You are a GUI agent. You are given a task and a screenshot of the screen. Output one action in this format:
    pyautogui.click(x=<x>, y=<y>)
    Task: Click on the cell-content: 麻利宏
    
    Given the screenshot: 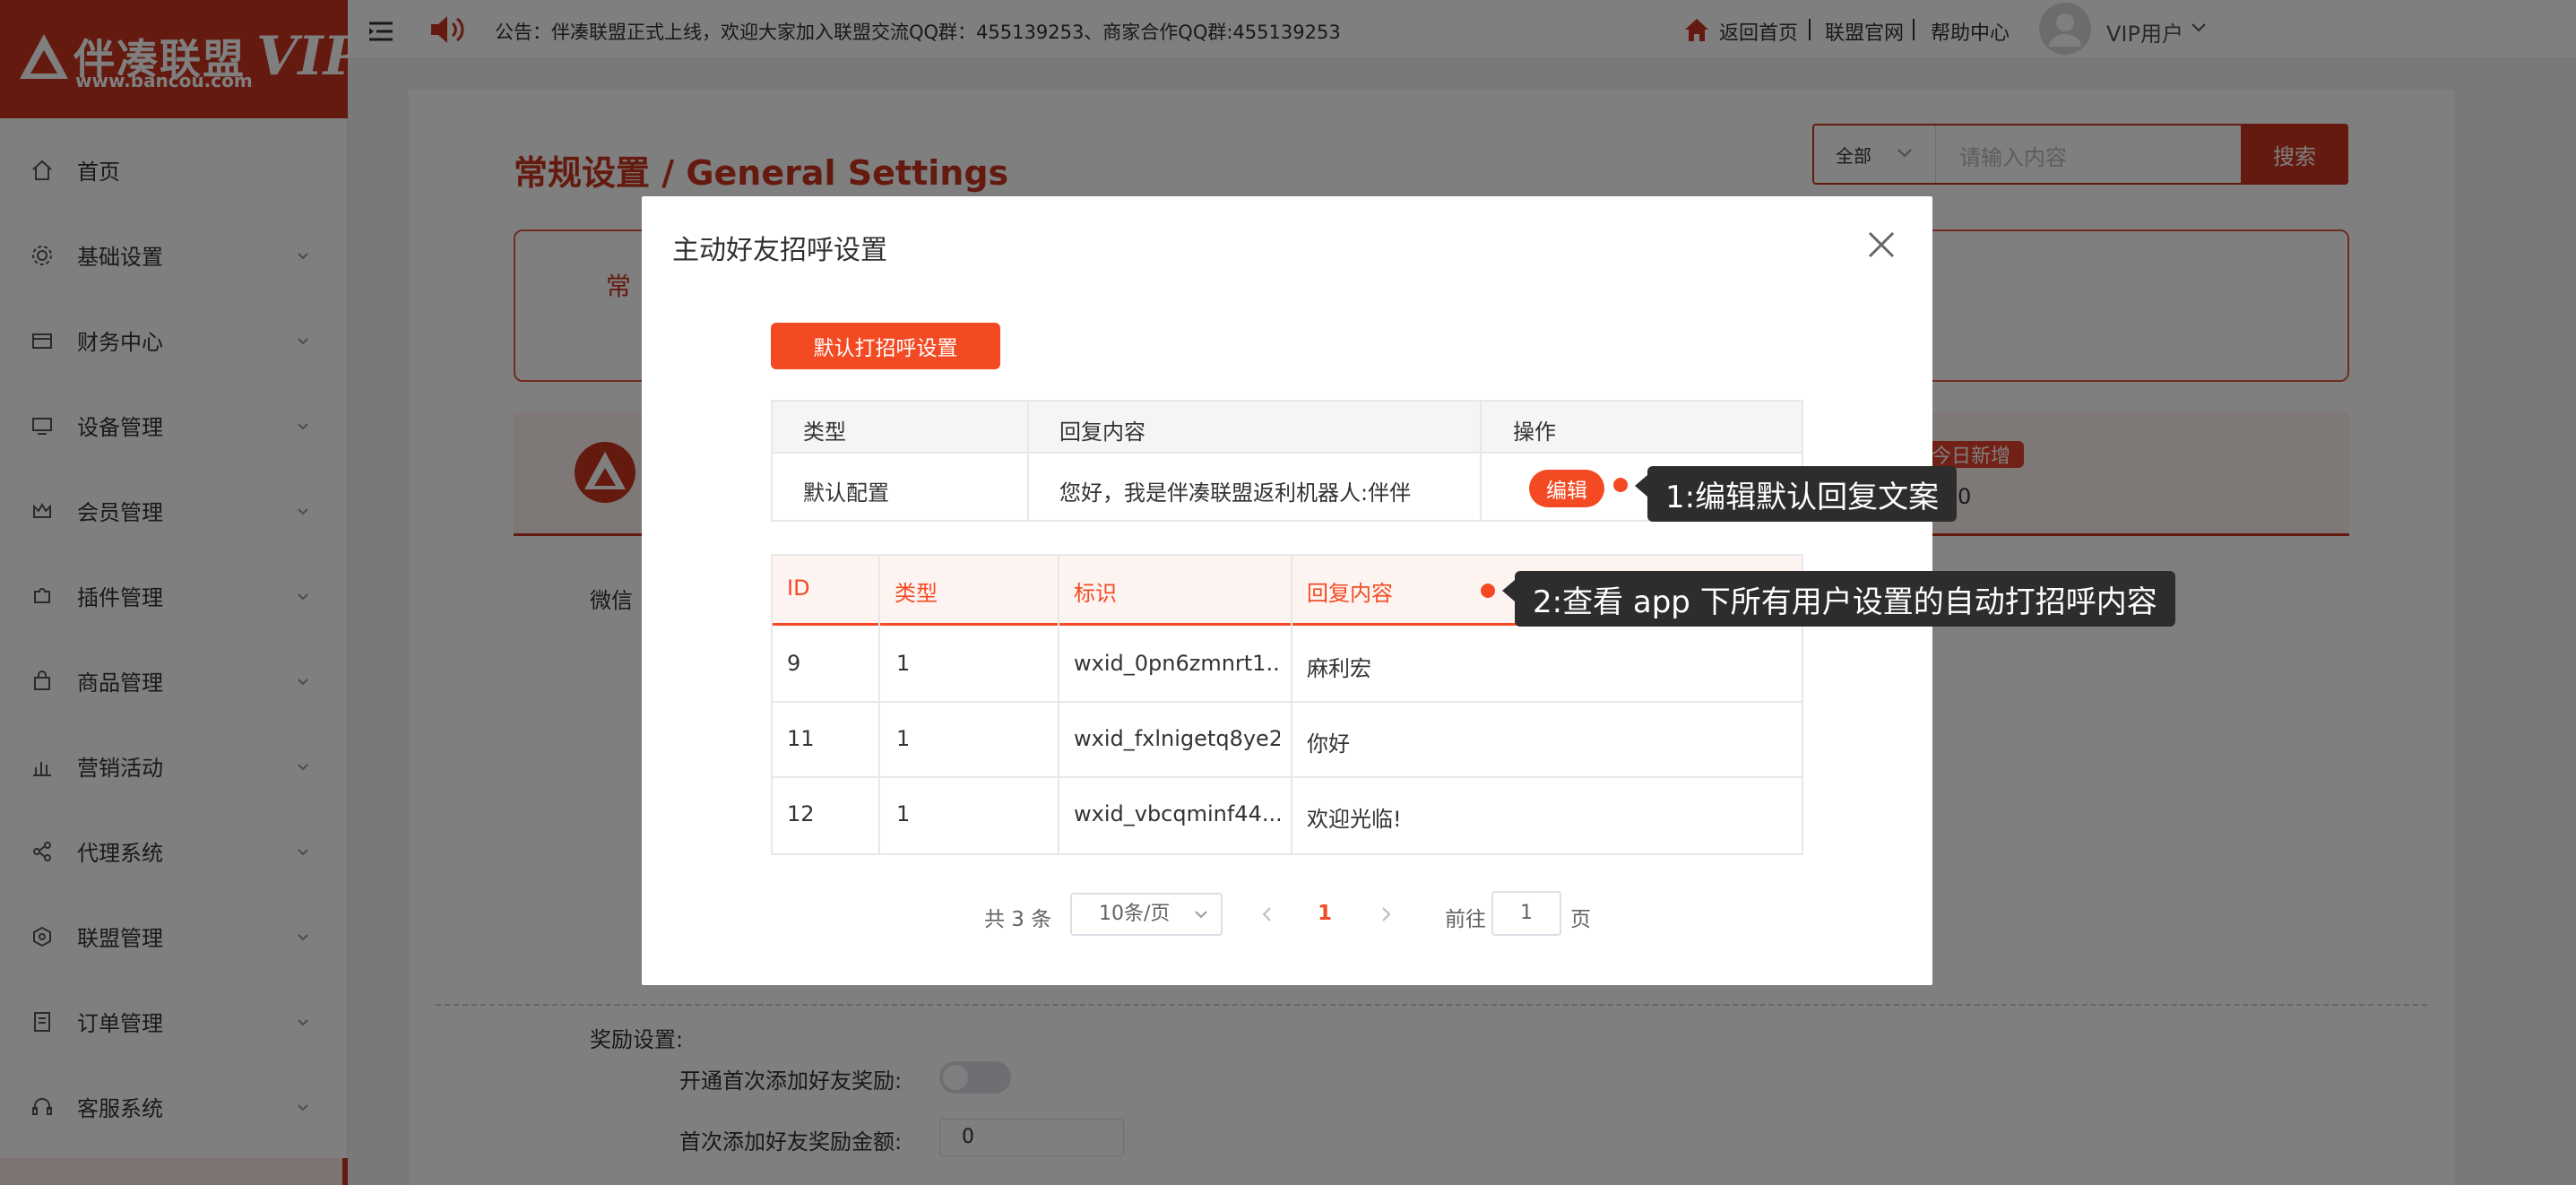 What is the action you would take?
    pyautogui.click(x=1339, y=669)
    